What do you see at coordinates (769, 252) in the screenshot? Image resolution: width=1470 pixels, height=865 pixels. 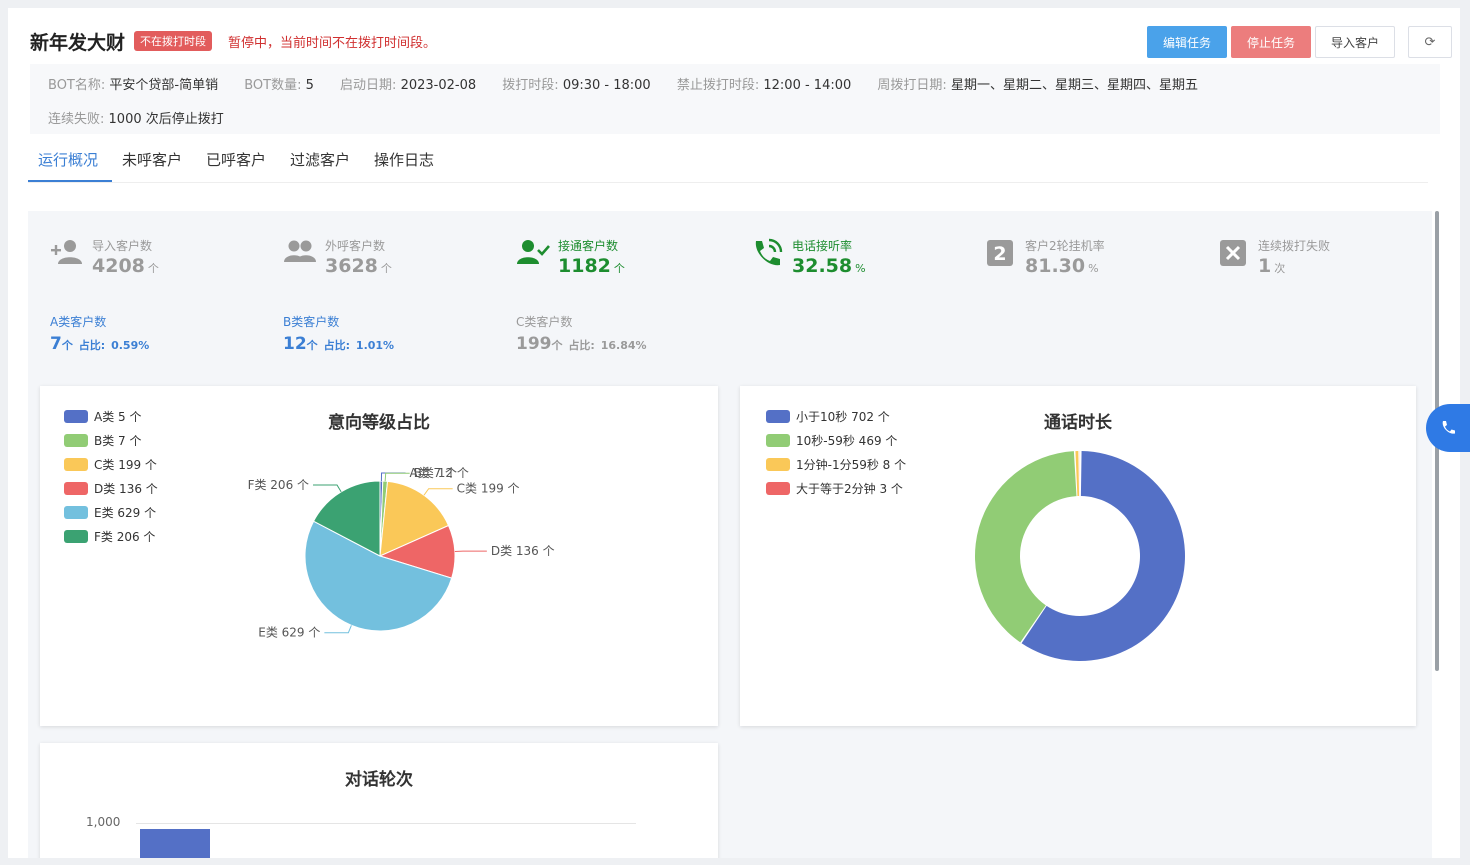 I see `phone-ringing-icon` at bounding box center [769, 252].